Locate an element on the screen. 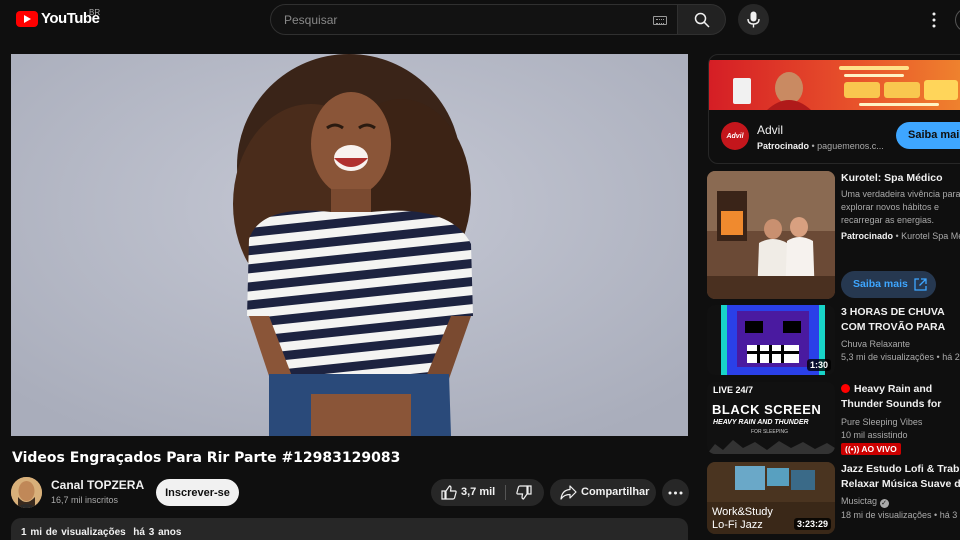 This screenshot has height=540, width=960. share-button: Compartilhar is located at coordinates (603, 492).